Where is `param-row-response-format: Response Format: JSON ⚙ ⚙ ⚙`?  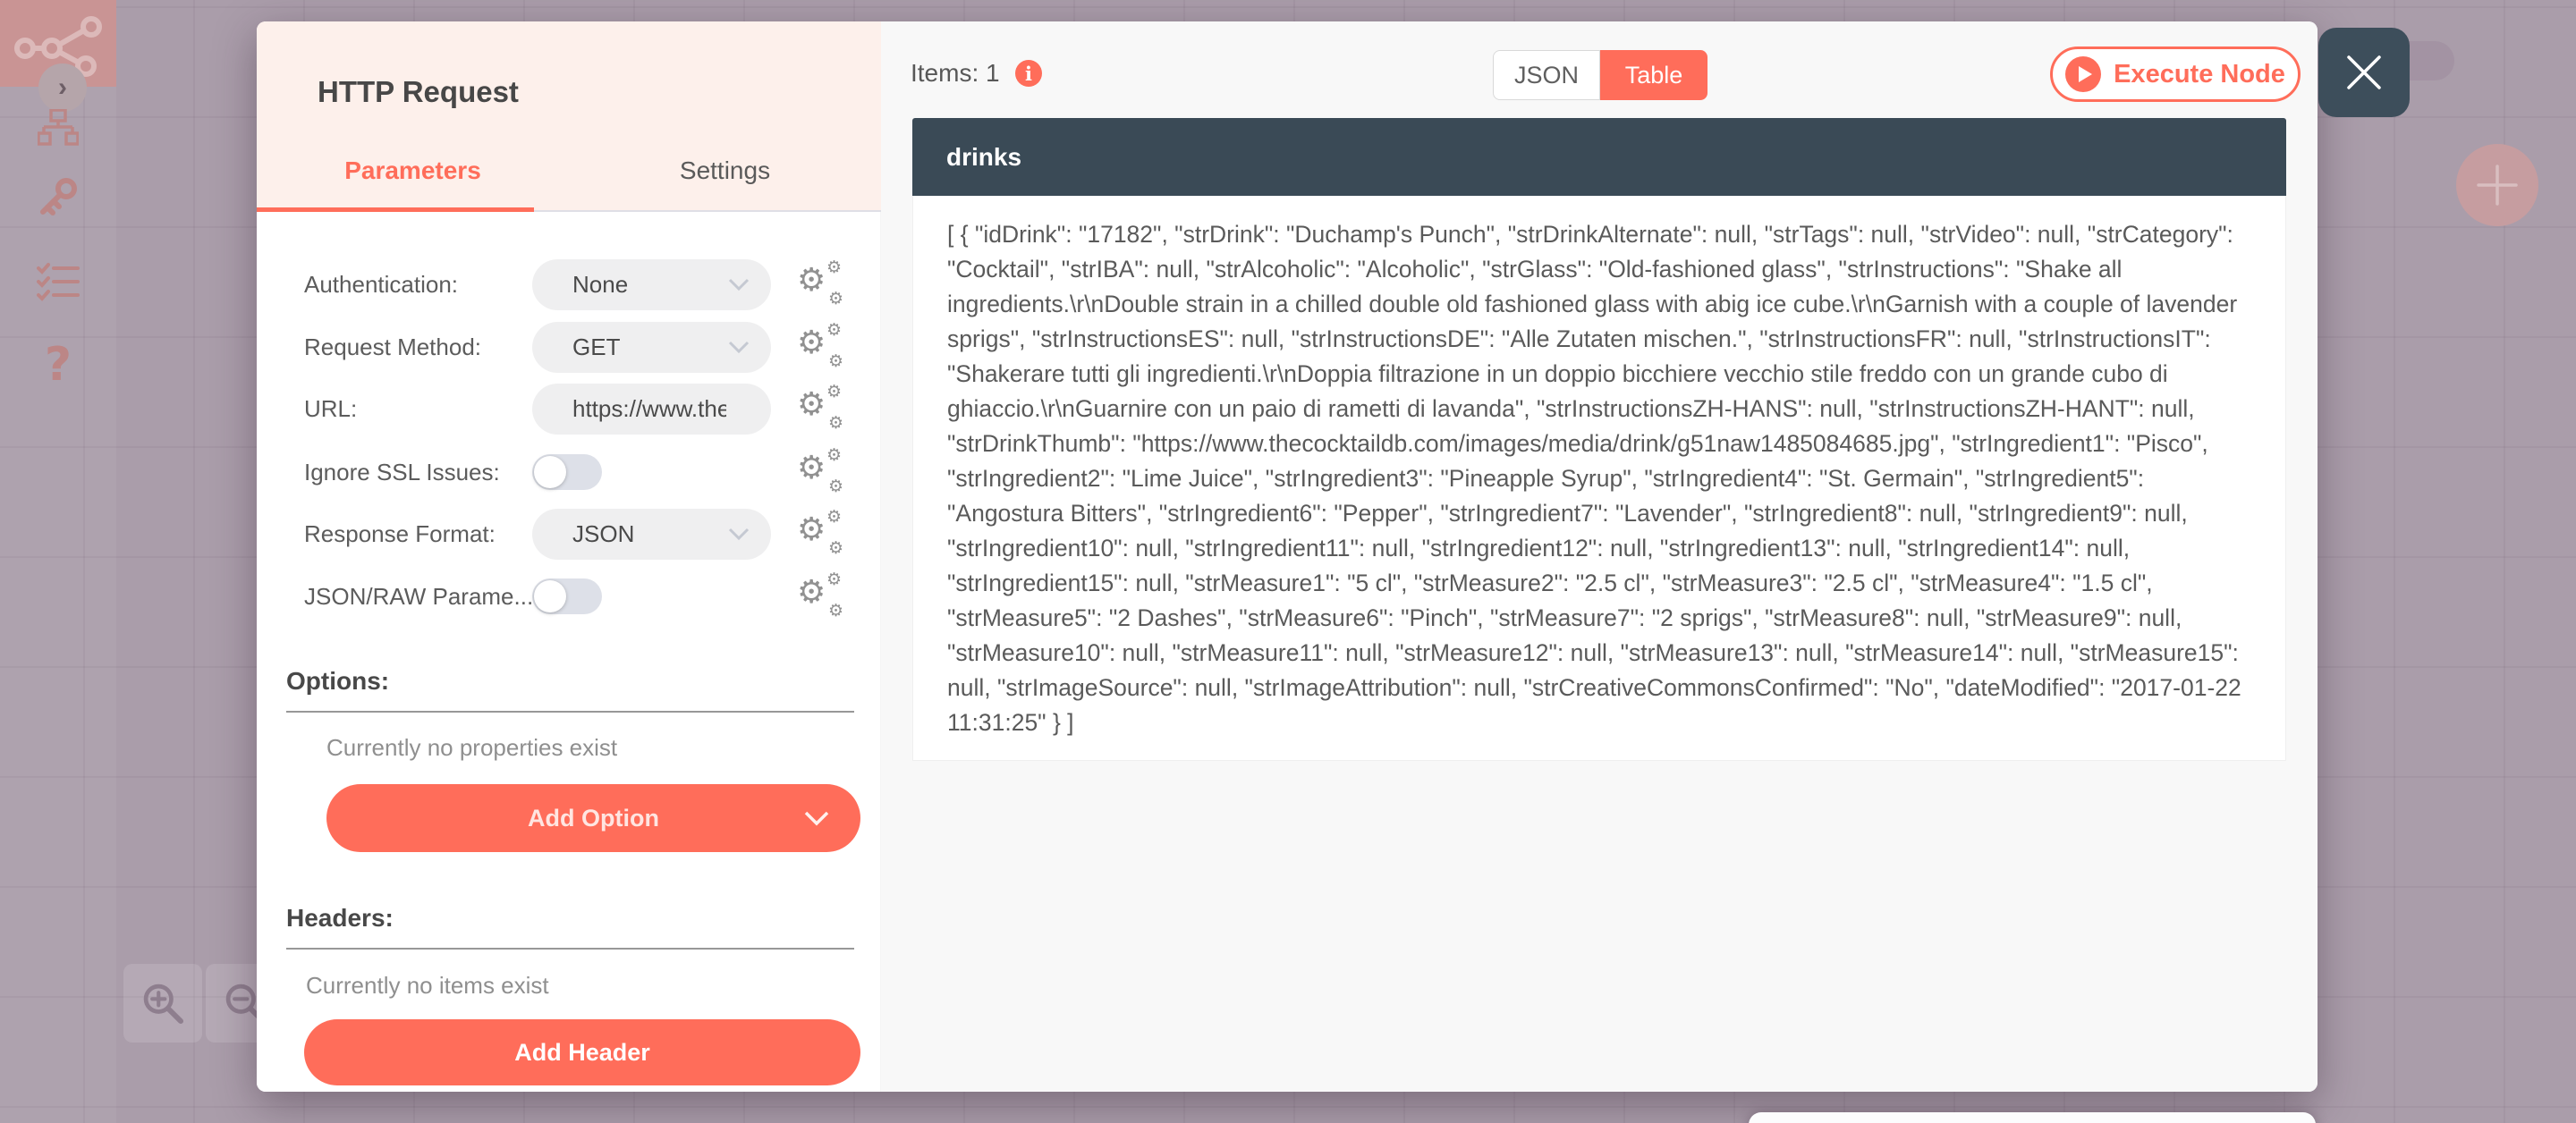
param-row-response-format: Response Format: JSON ⚙ ⚙ ⚙ is located at coordinates (569, 534).